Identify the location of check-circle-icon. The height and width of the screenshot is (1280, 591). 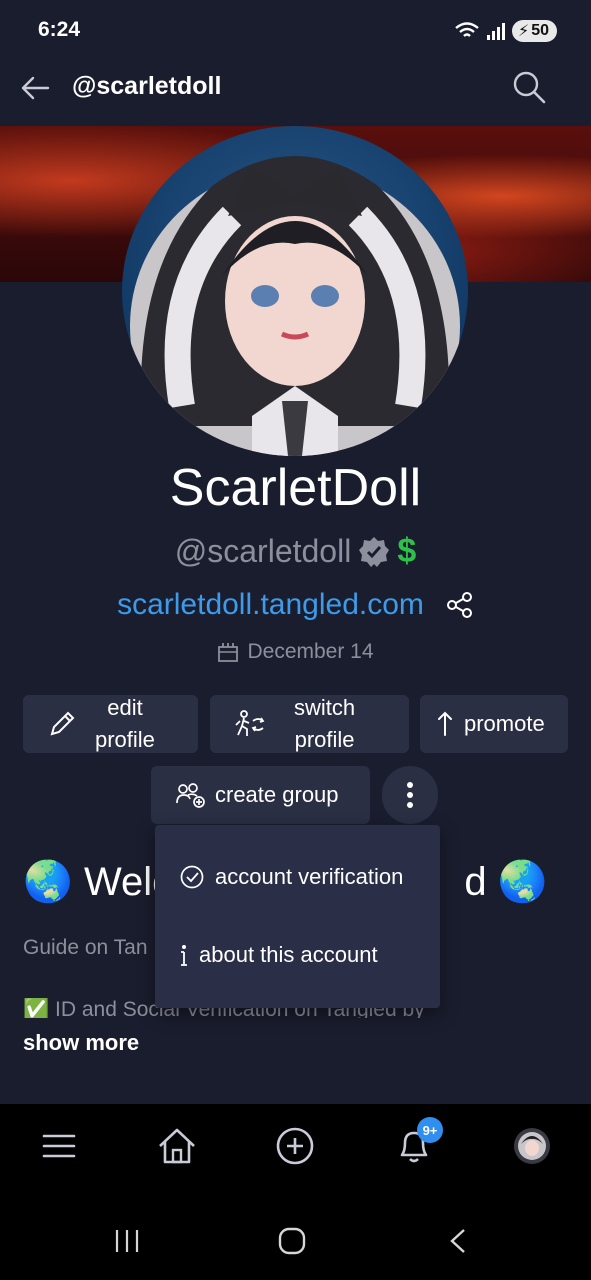
(192, 877).